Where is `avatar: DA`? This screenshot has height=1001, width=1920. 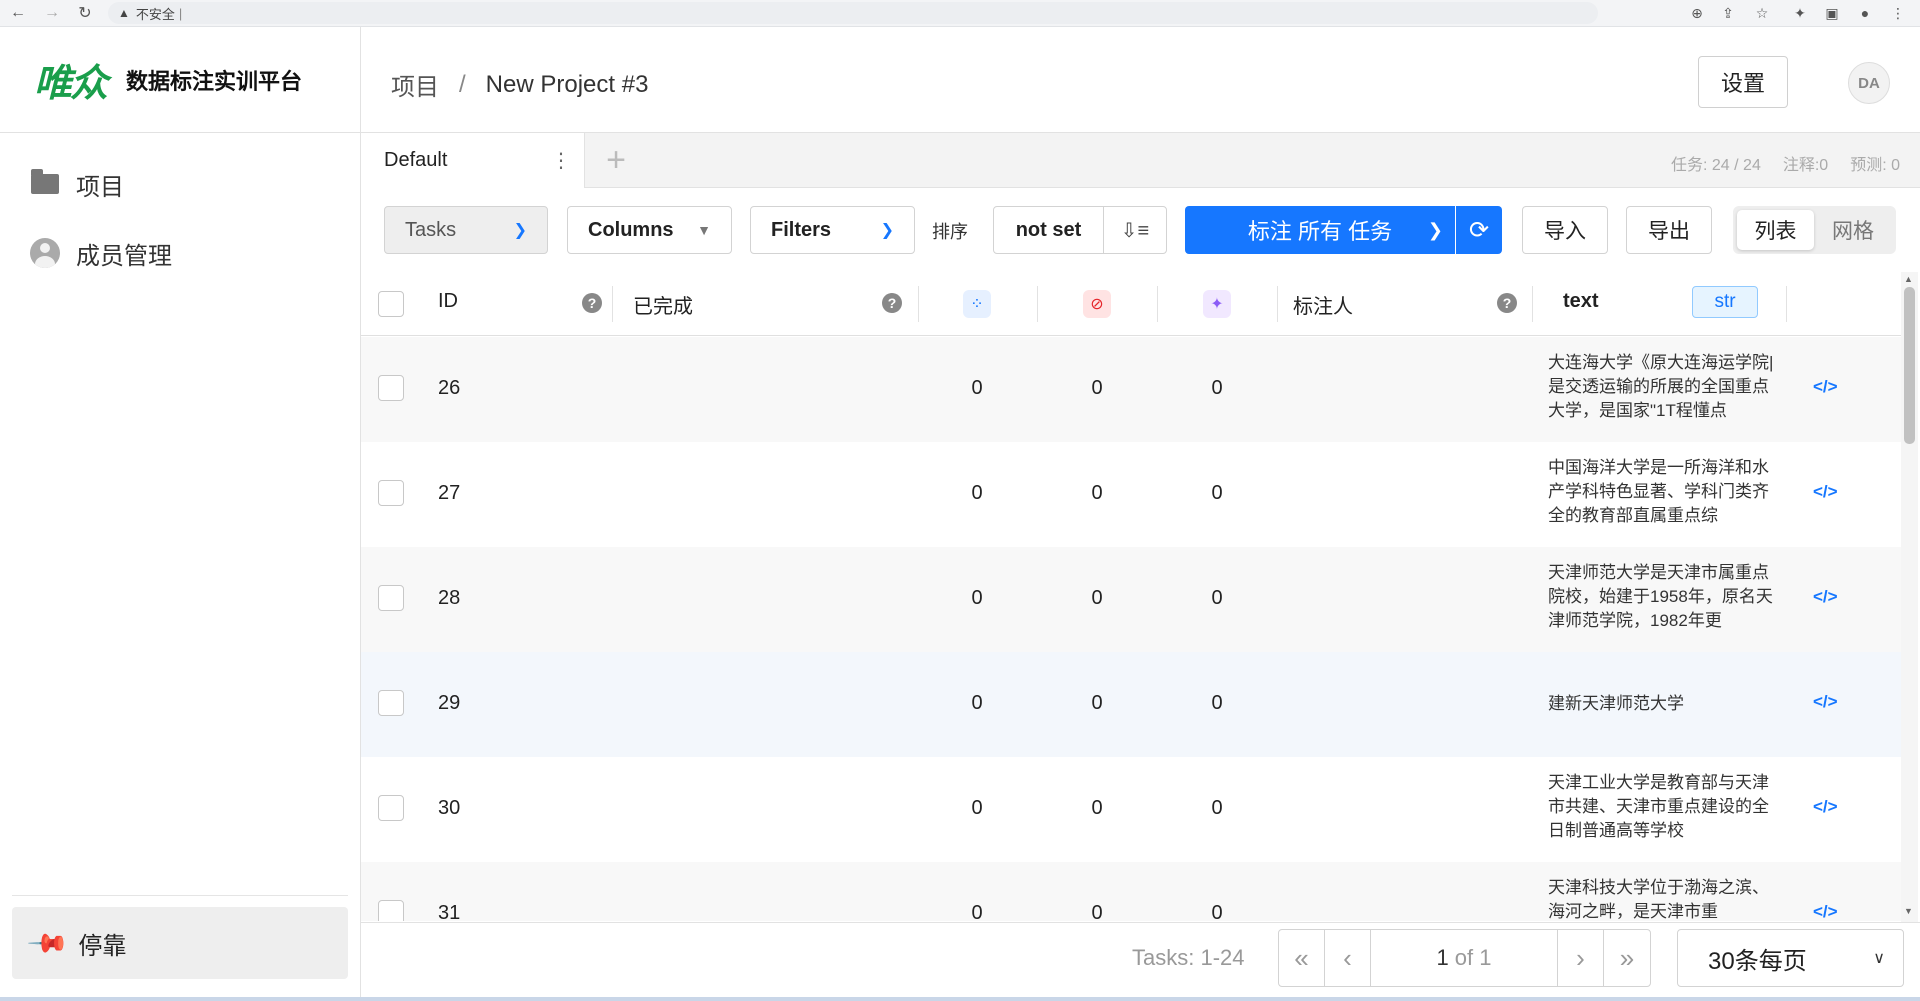
avatar: DA is located at coordinates (1869, 83).